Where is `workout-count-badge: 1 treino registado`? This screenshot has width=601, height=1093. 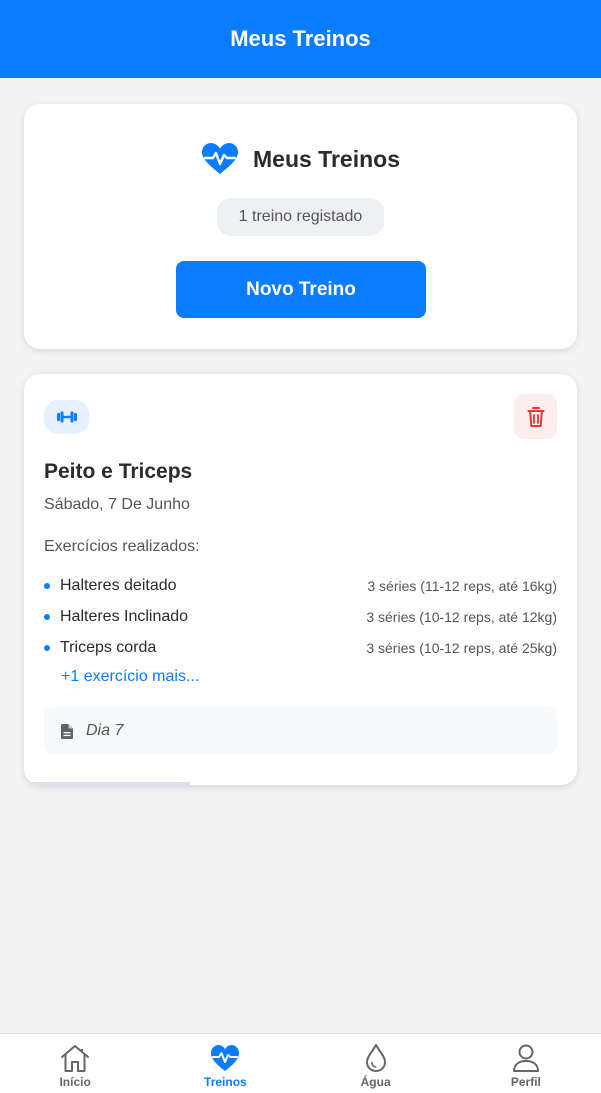
workout-count-badge: 1 treino registado is located at coordinates (300, 217).